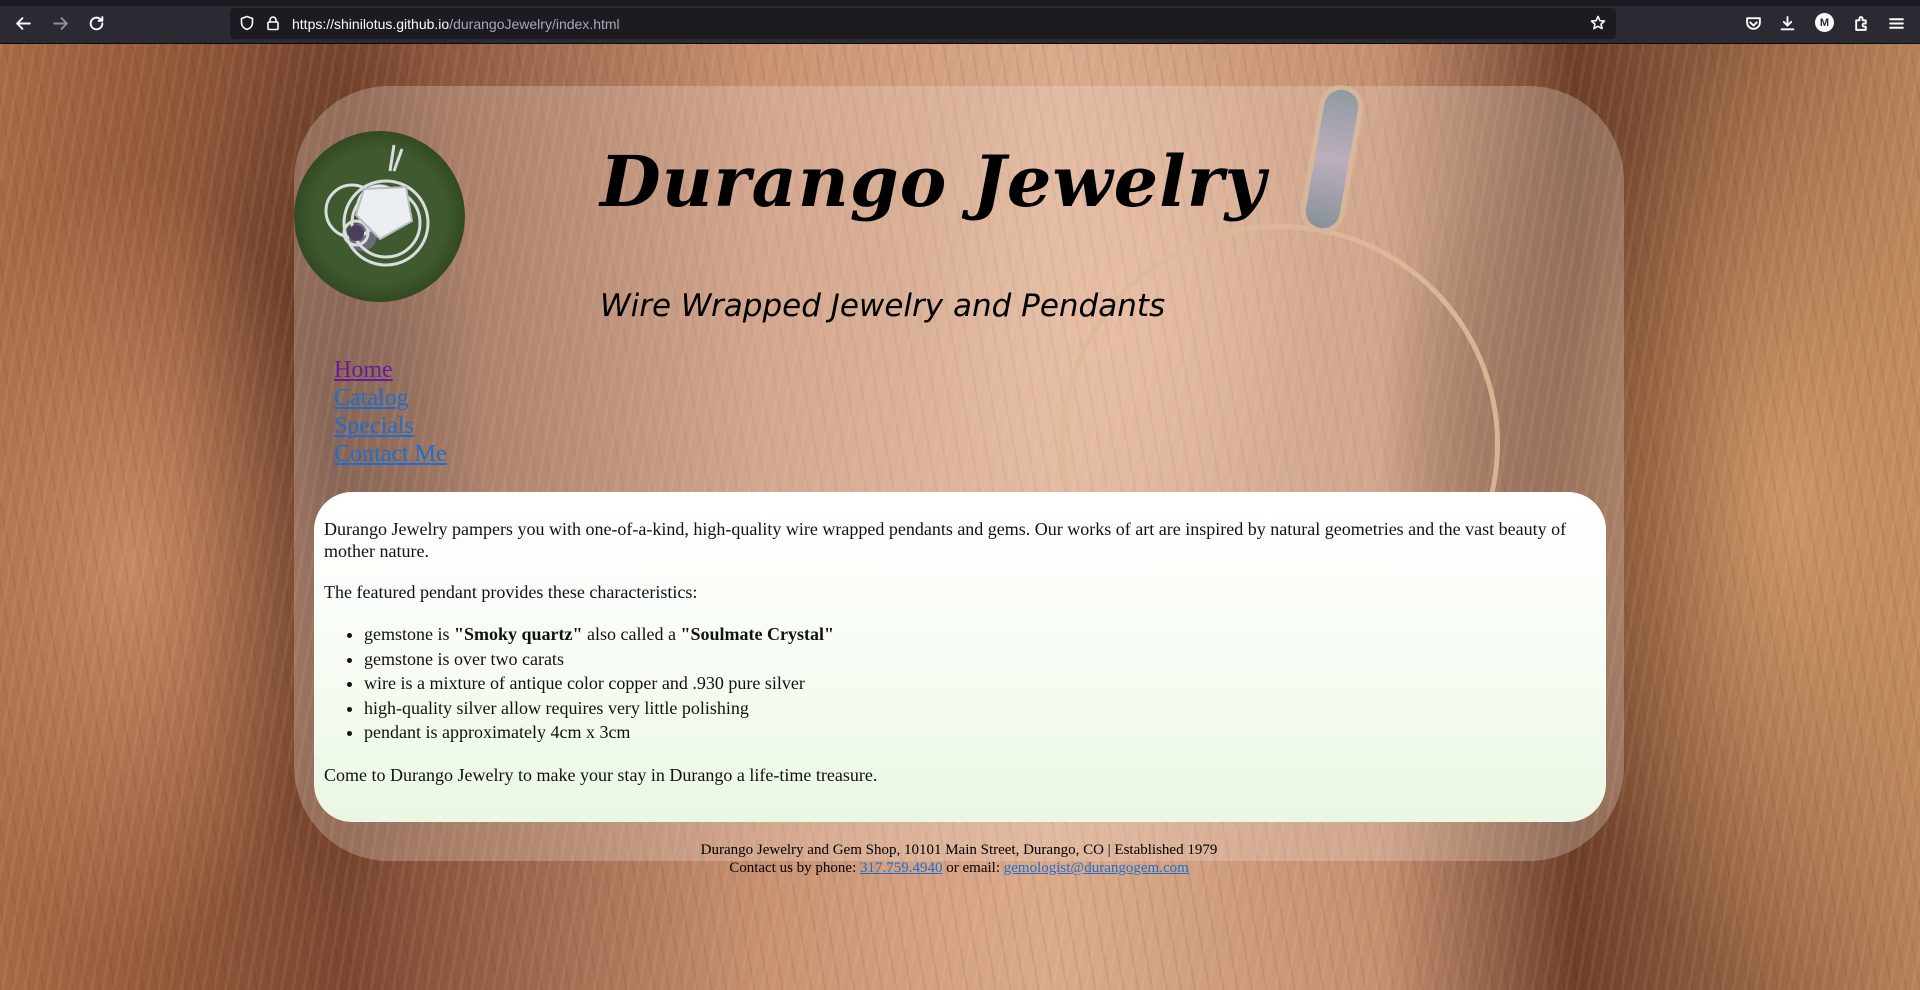 The width and height of the screenshot is (1920, 990). Describe the element at coordinates (883, 306) in the screenshot. I see `site-subtitle: Wire Wrapped Jewelry and Pendants` at that location.